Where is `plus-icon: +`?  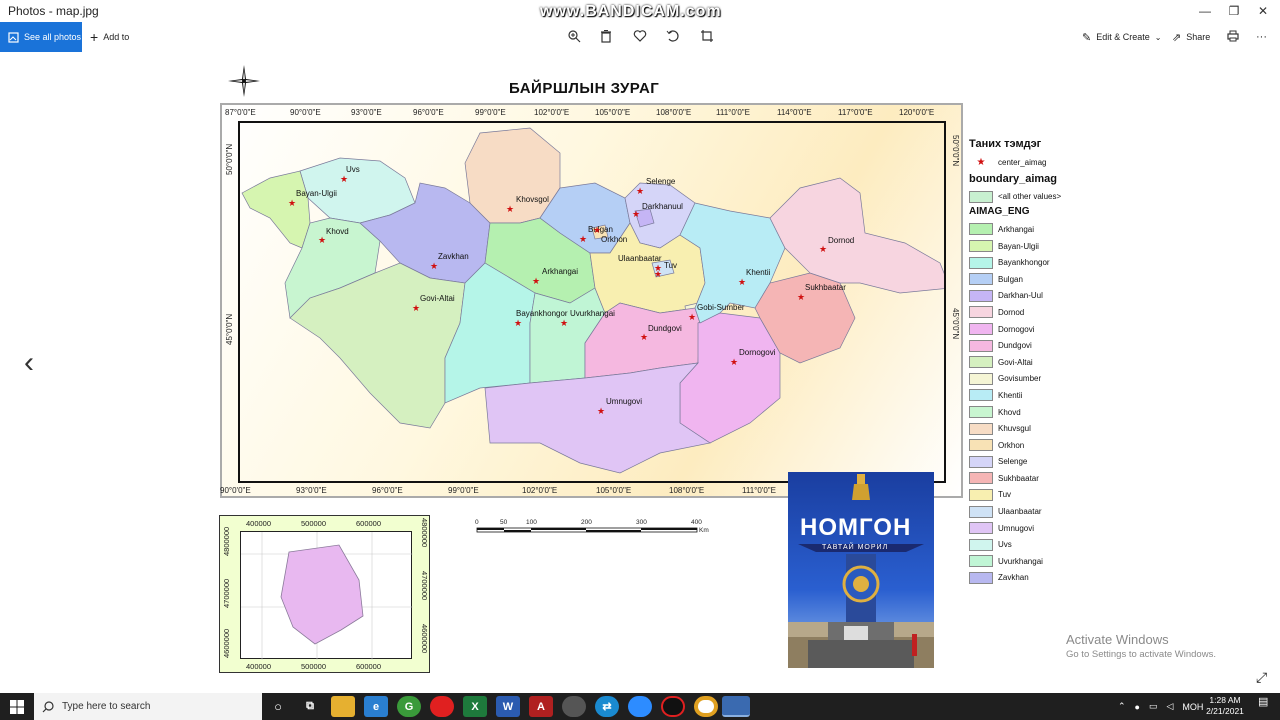 plus-icon: + is located at coordinates (94, 37).